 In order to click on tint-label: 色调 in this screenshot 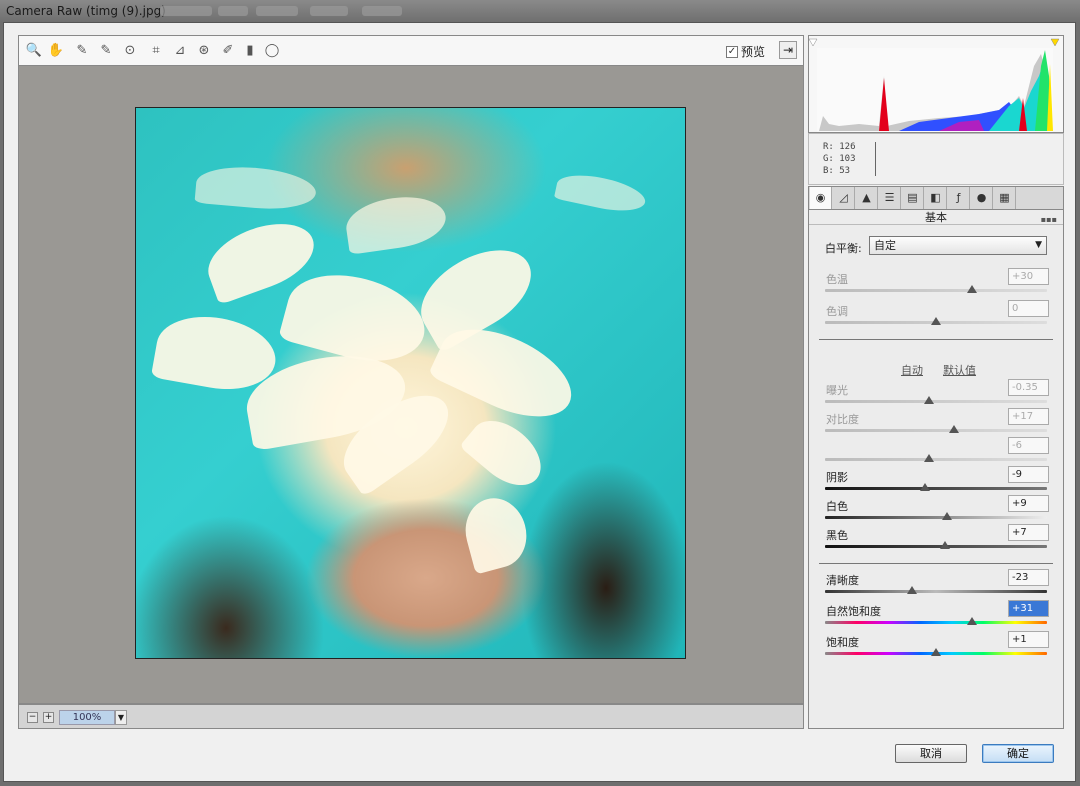, I will do `click(837, 311)`.